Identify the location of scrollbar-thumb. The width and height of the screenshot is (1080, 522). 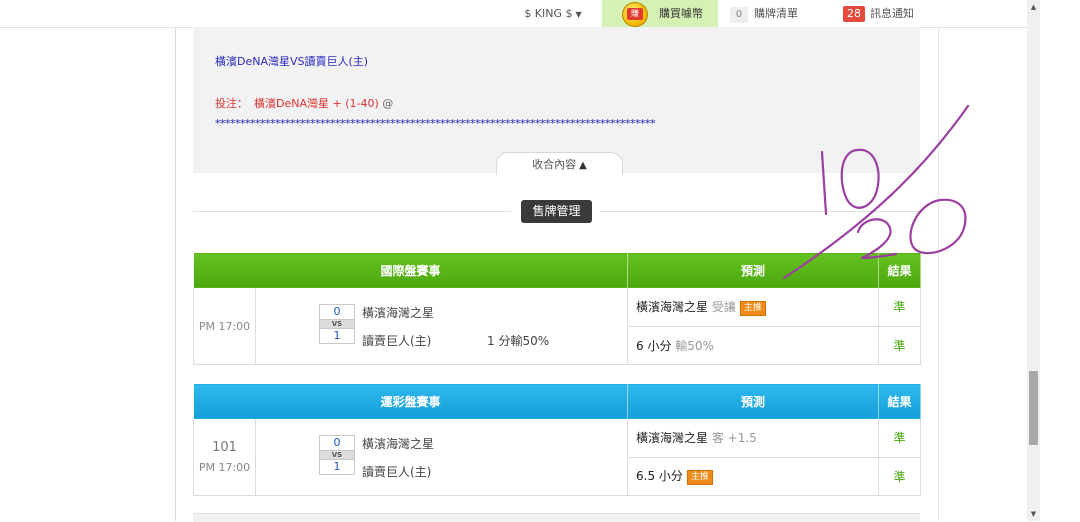
(1033, 408).